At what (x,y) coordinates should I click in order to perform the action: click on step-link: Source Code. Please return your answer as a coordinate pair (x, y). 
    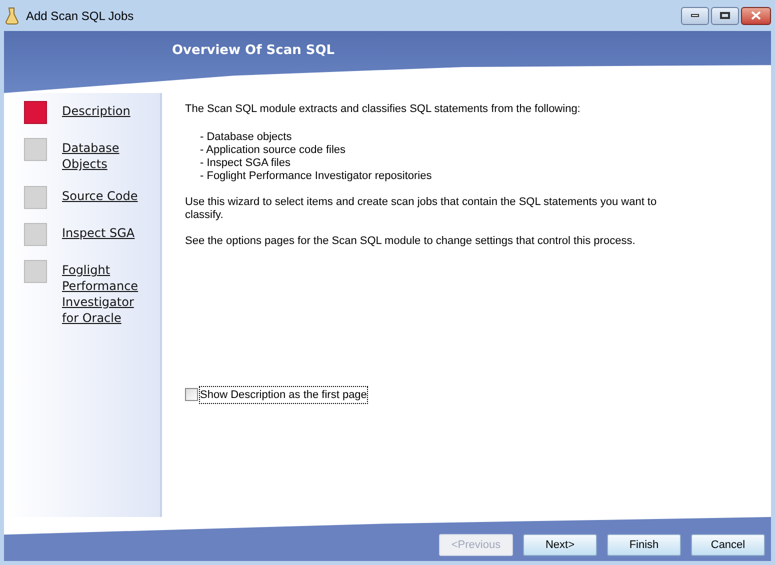
    Looking at the image, I should click on (100, 195).